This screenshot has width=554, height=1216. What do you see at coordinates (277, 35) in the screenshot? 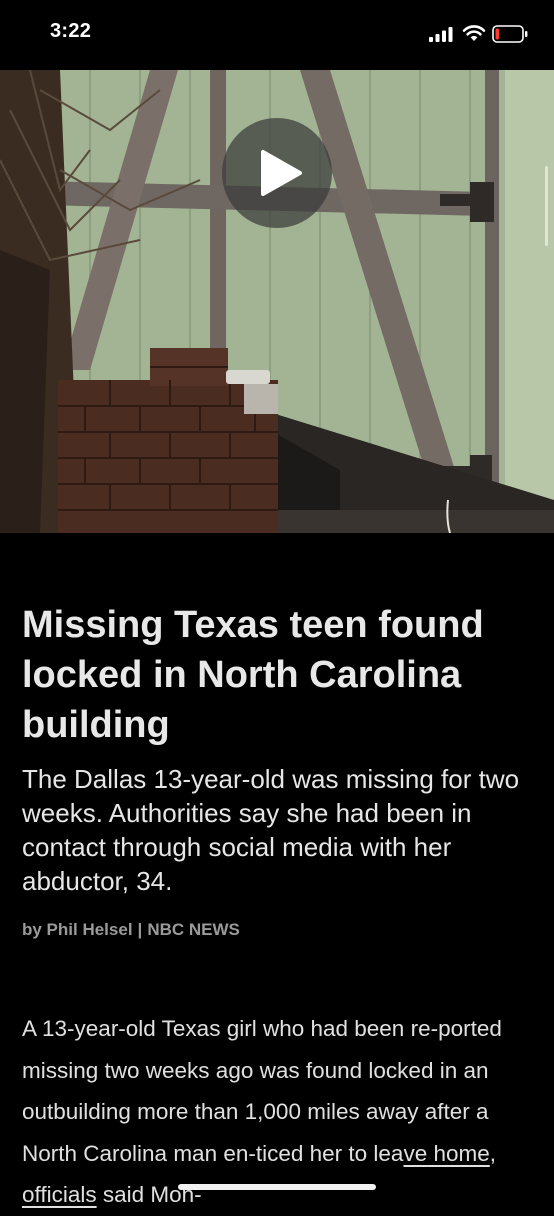
I see `status-bar: 3:22` at bounding box center [277, 35].